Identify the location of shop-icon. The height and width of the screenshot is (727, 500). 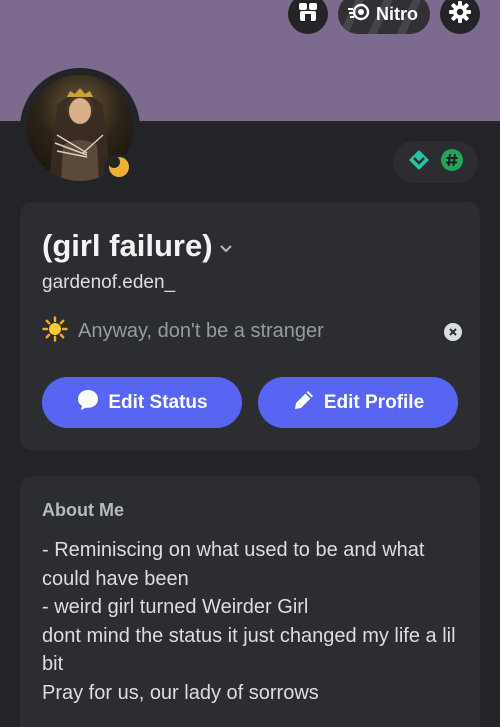
(308, 14).